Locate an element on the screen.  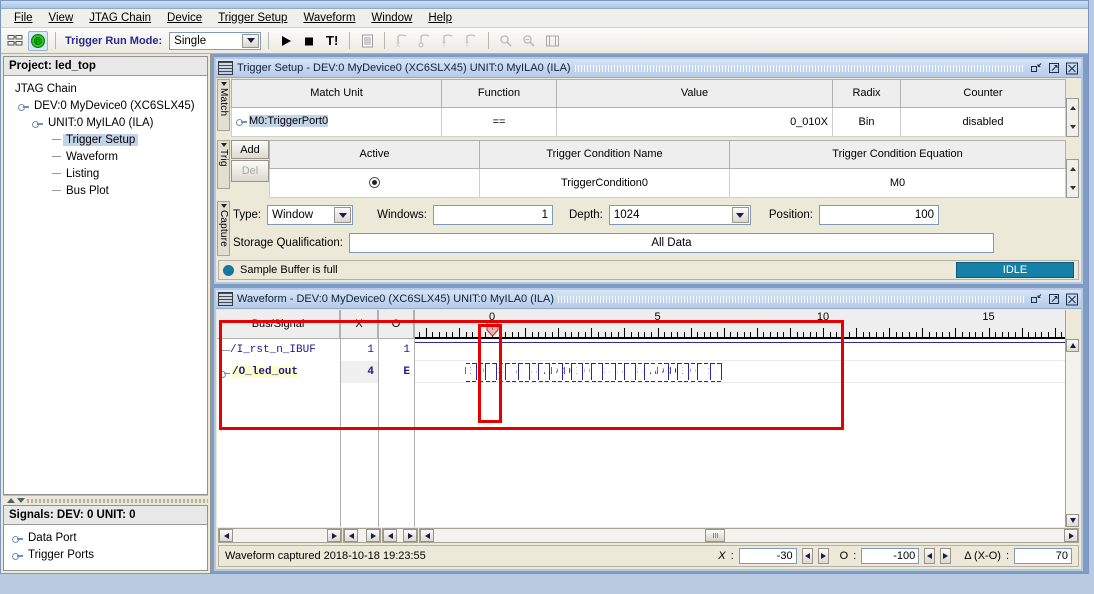
signals-item-data-port: Data Port is located at coordinates (106, 537).